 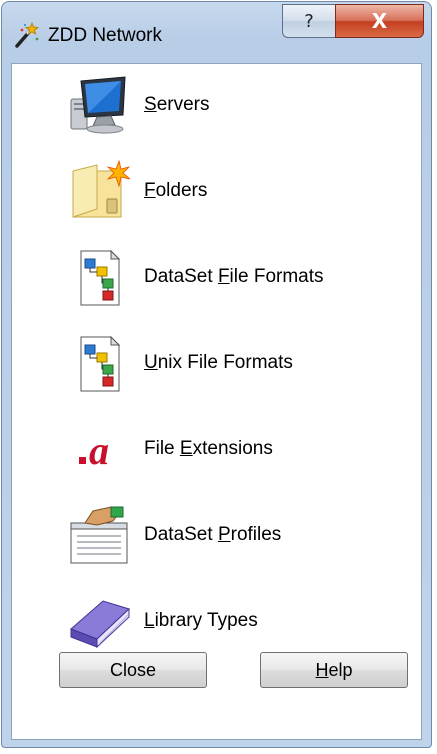 I want to click on profile-form-icon, so click(x=99, y=535).